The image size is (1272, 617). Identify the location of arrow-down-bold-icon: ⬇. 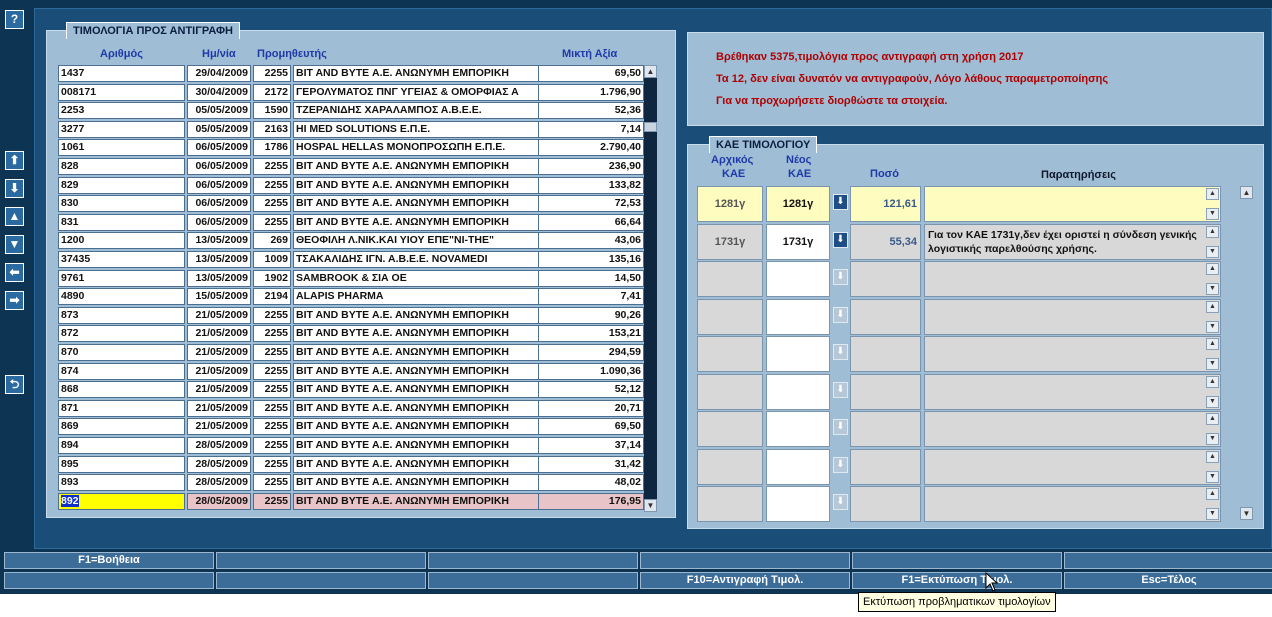
(14, 188).